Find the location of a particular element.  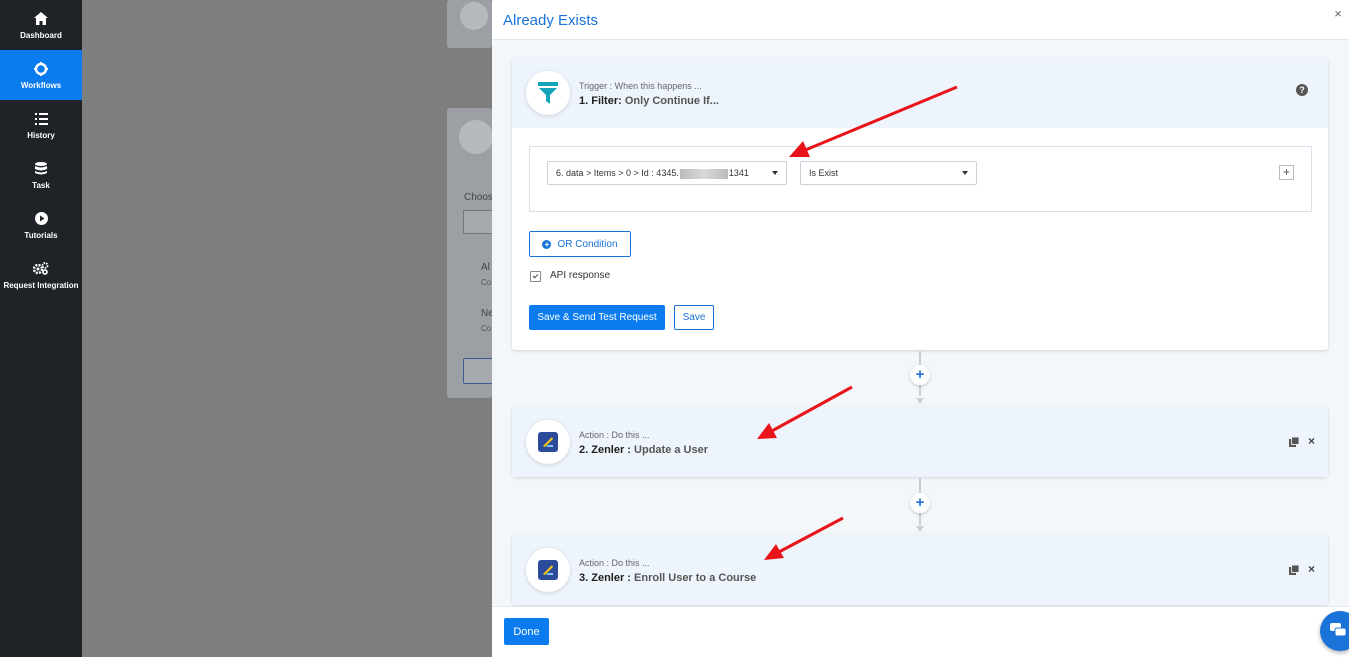

workflow-icon is located at coordinates (41, 69).